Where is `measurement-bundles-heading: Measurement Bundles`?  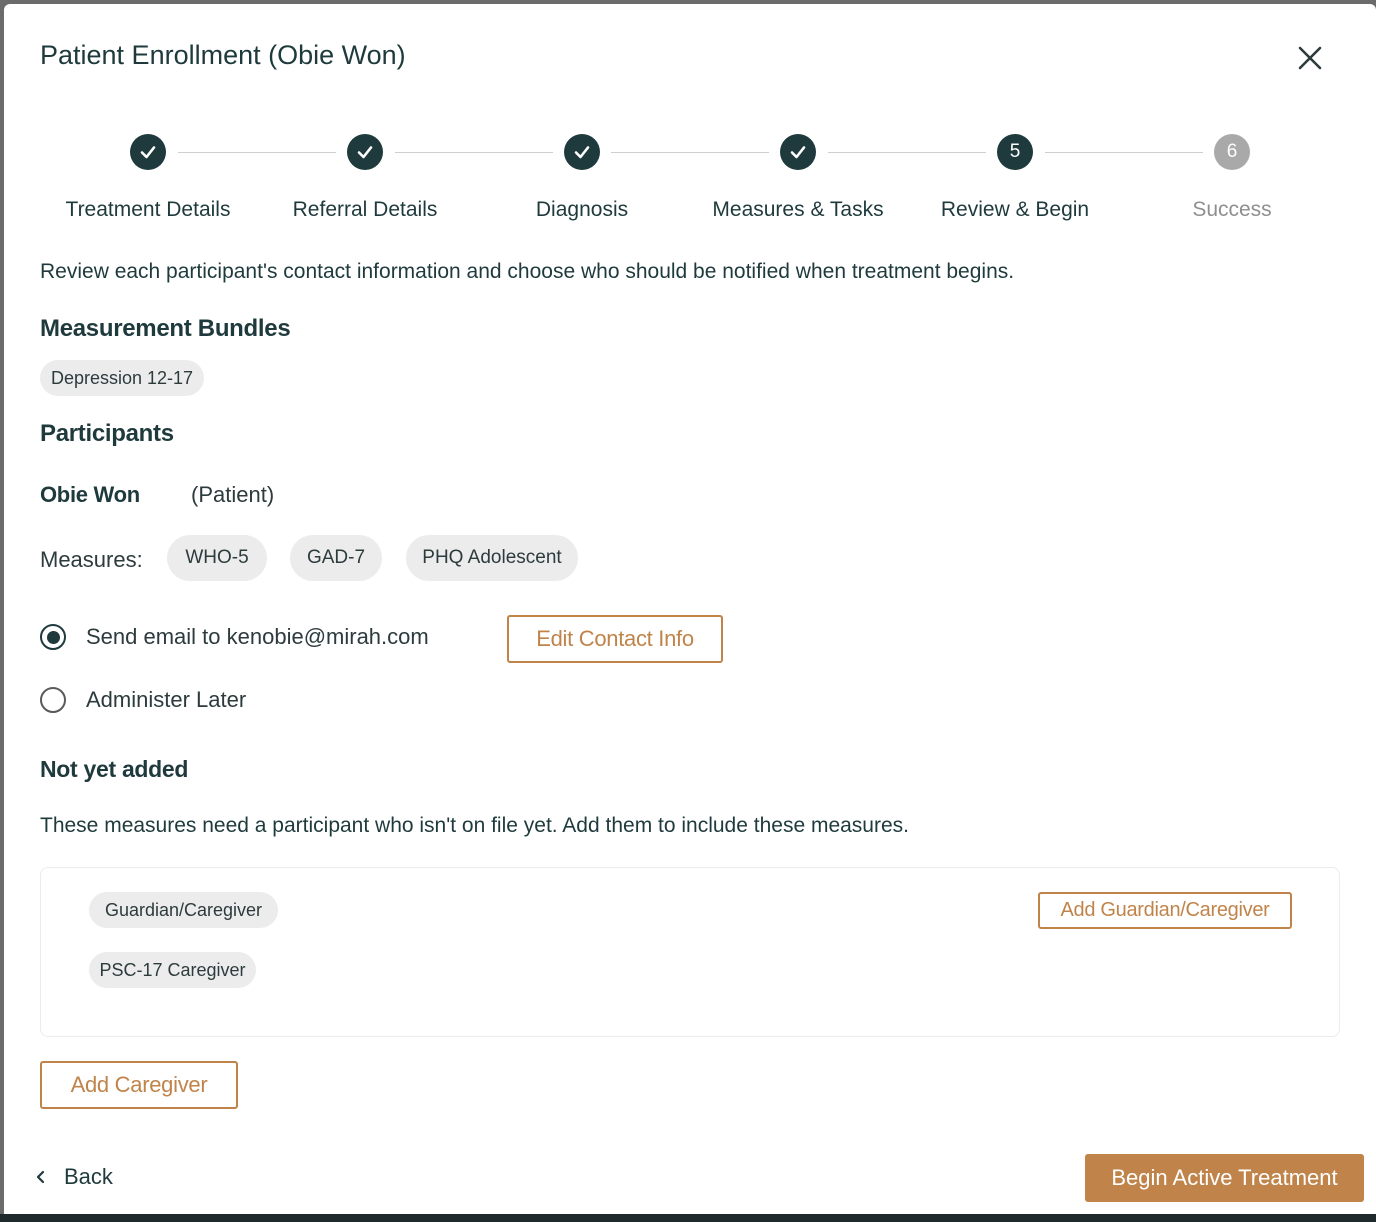 measurement-bundles-heading: Measurement Bundles is located at coordinates (165, 328).